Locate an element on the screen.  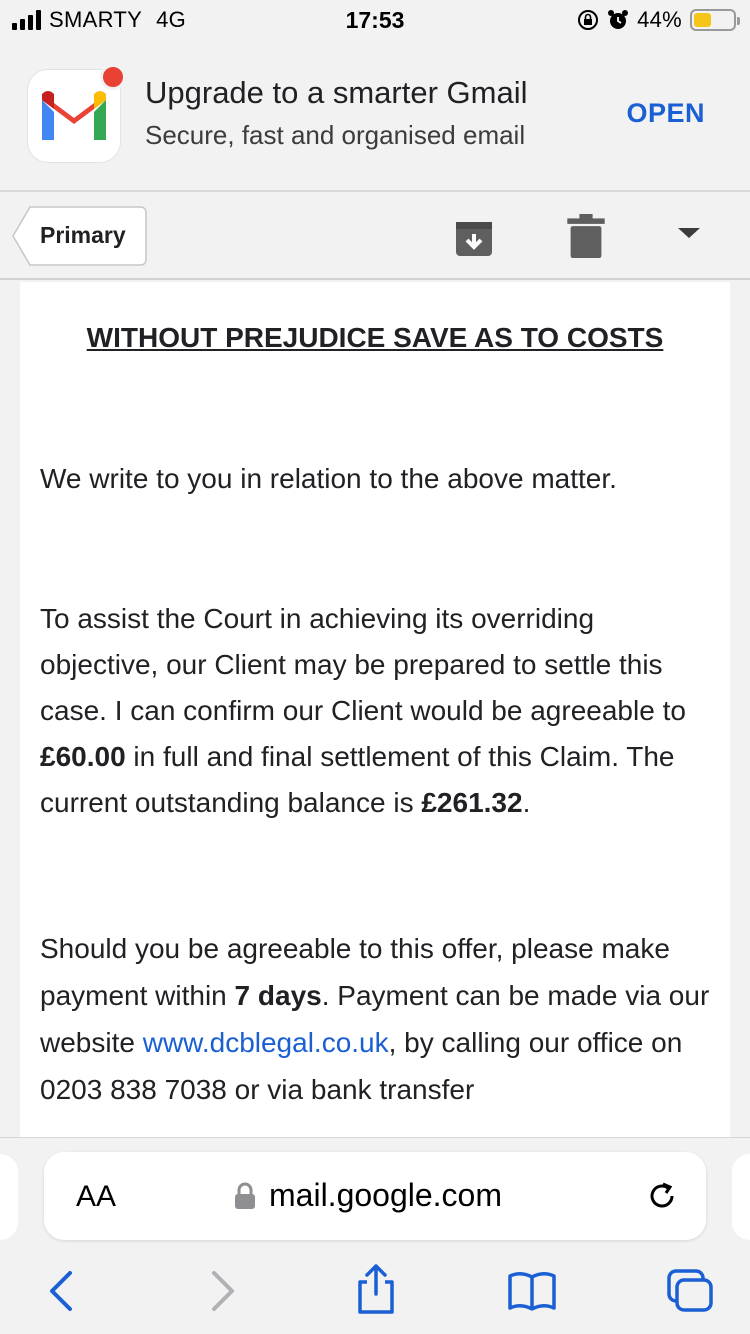
carrier-label: SMARTY is located at coordinates (96, 19).